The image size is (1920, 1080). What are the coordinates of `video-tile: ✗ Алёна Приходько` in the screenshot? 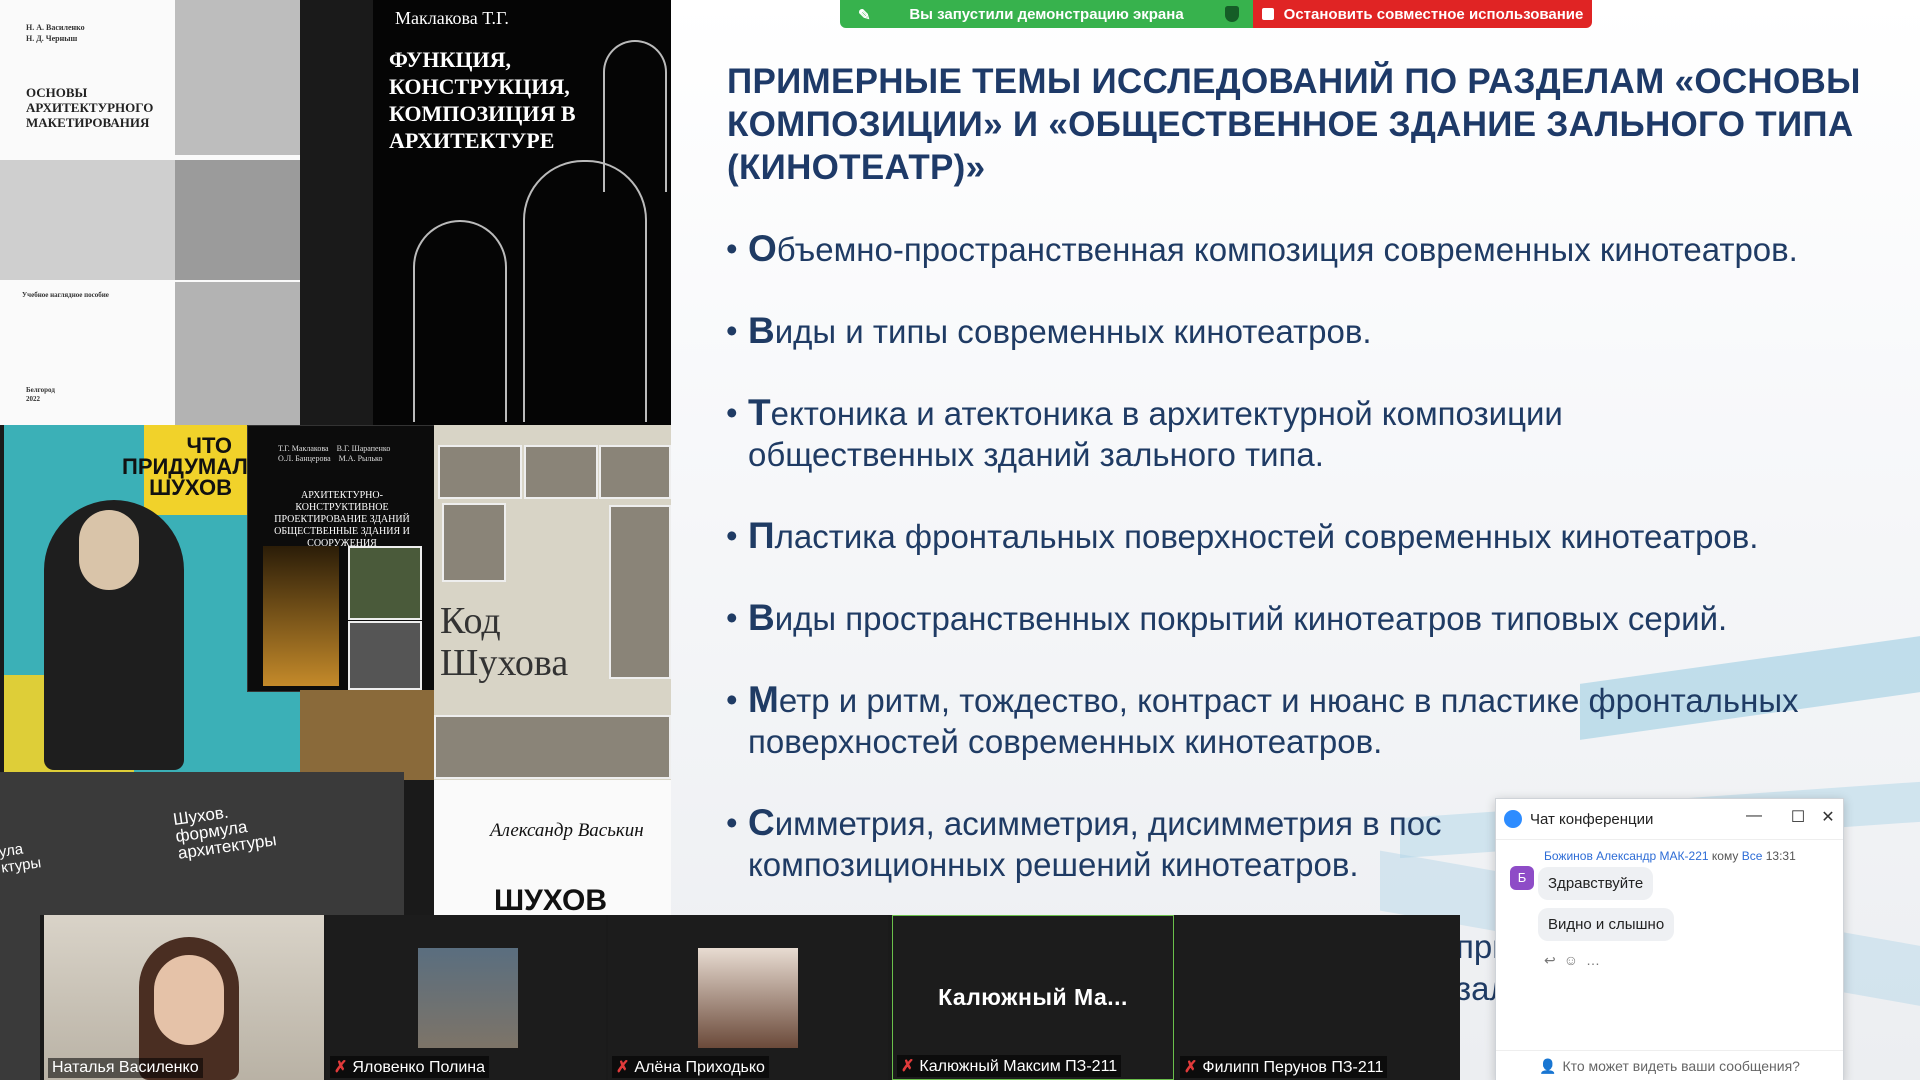 It's located at (748, 997).